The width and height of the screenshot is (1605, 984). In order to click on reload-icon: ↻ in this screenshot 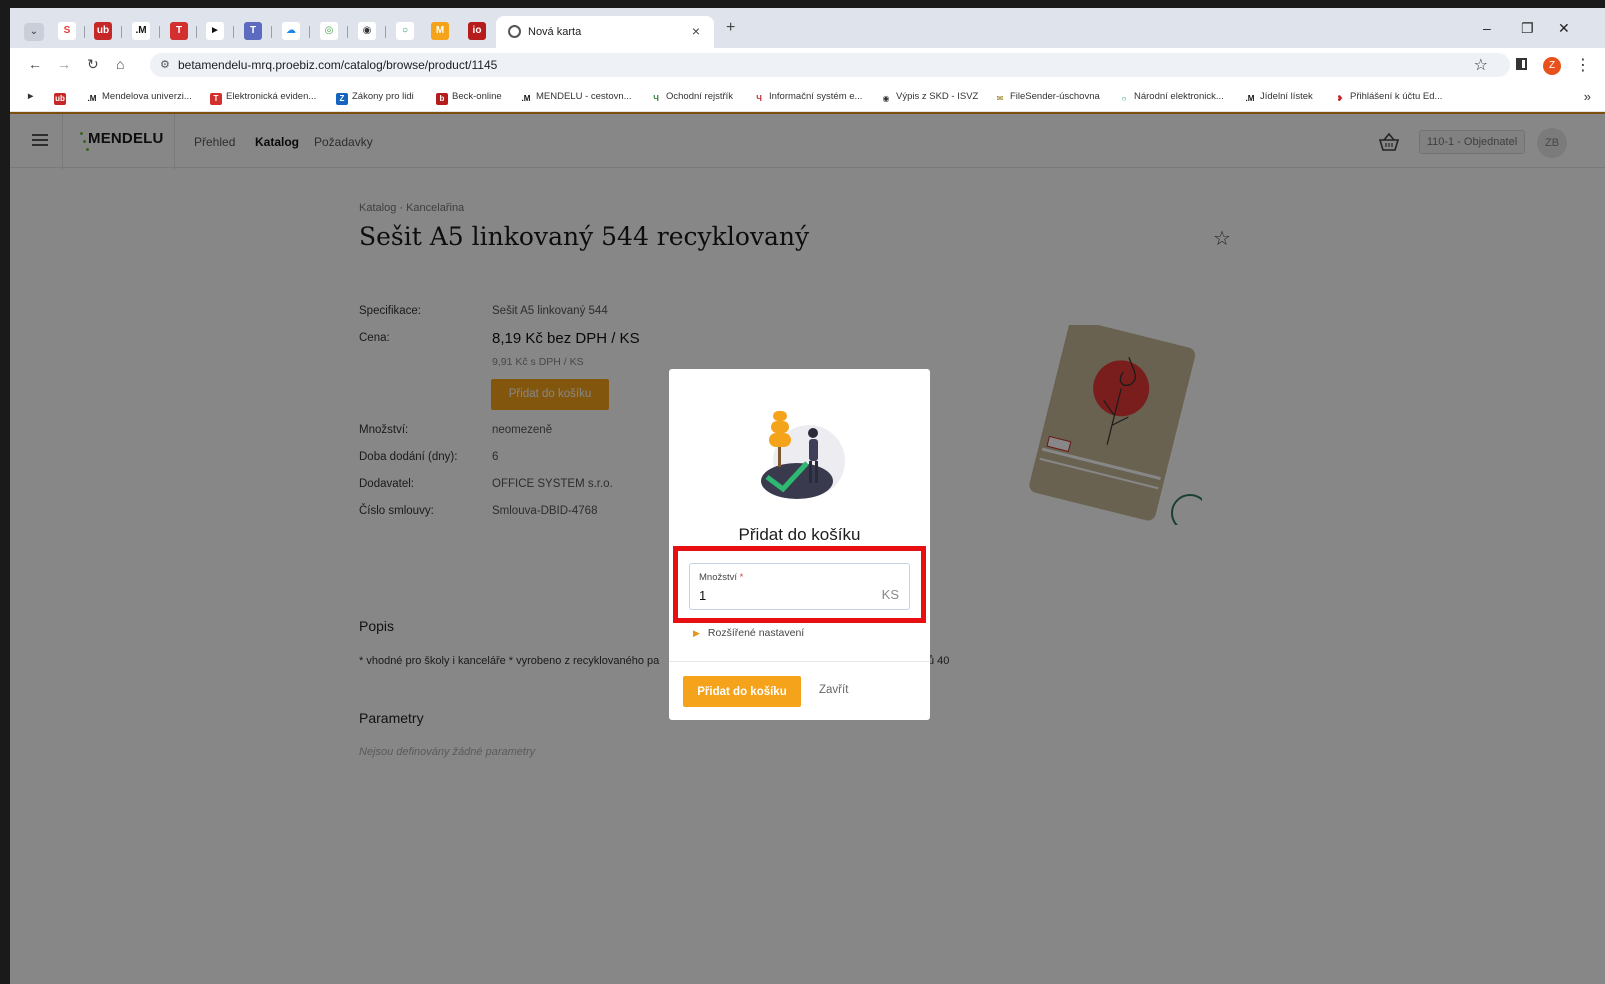, I will do `click(93, 64)`.